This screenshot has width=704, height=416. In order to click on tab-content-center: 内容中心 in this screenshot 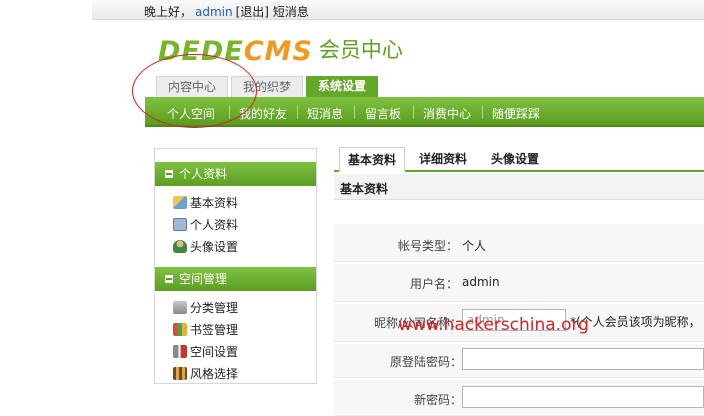, I will do `click(192, 86)`.